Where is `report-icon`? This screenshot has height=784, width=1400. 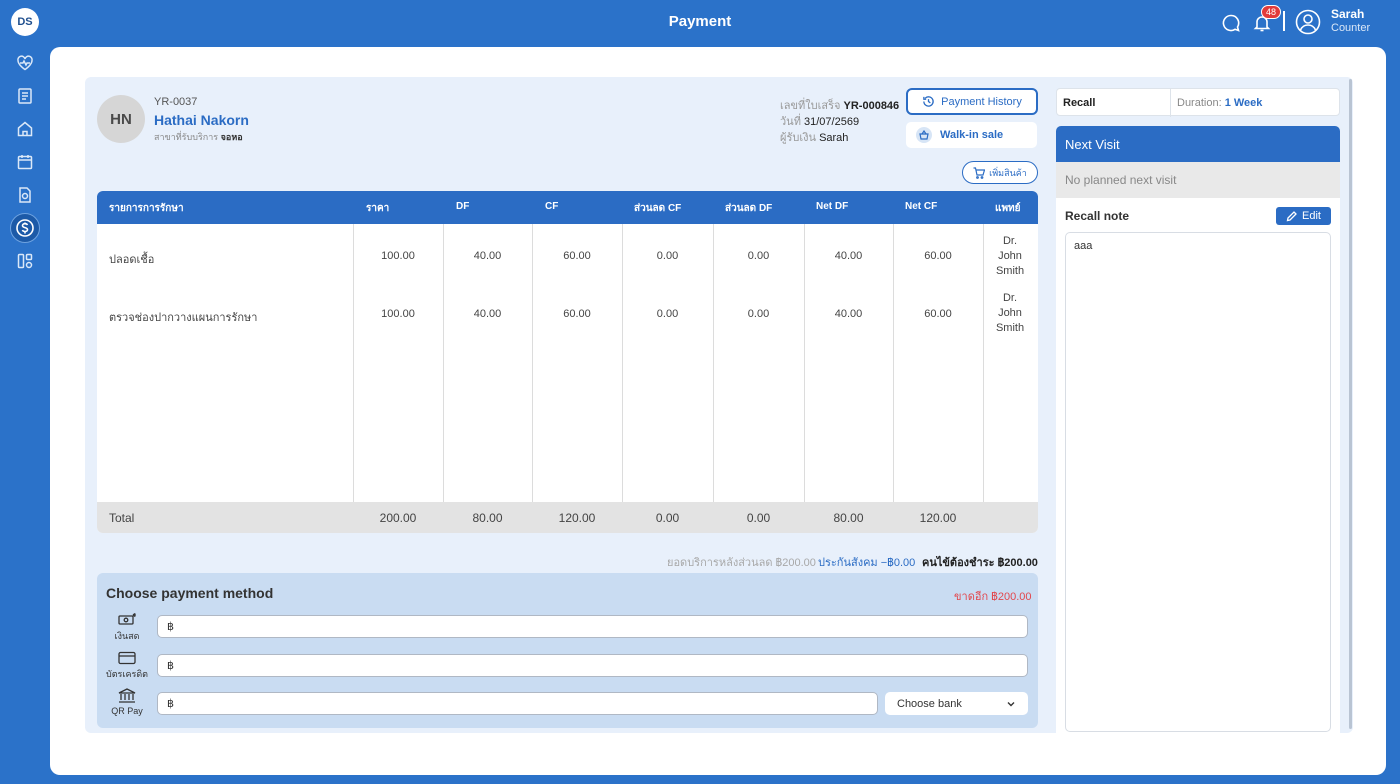 report-icon is located at coordinates (25, 195).